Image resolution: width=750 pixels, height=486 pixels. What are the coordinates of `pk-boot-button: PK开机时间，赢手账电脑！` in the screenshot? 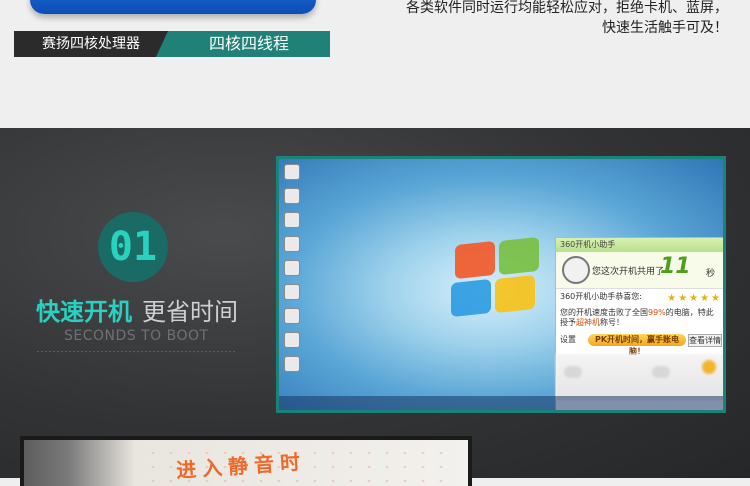 It's located at (637, 345).